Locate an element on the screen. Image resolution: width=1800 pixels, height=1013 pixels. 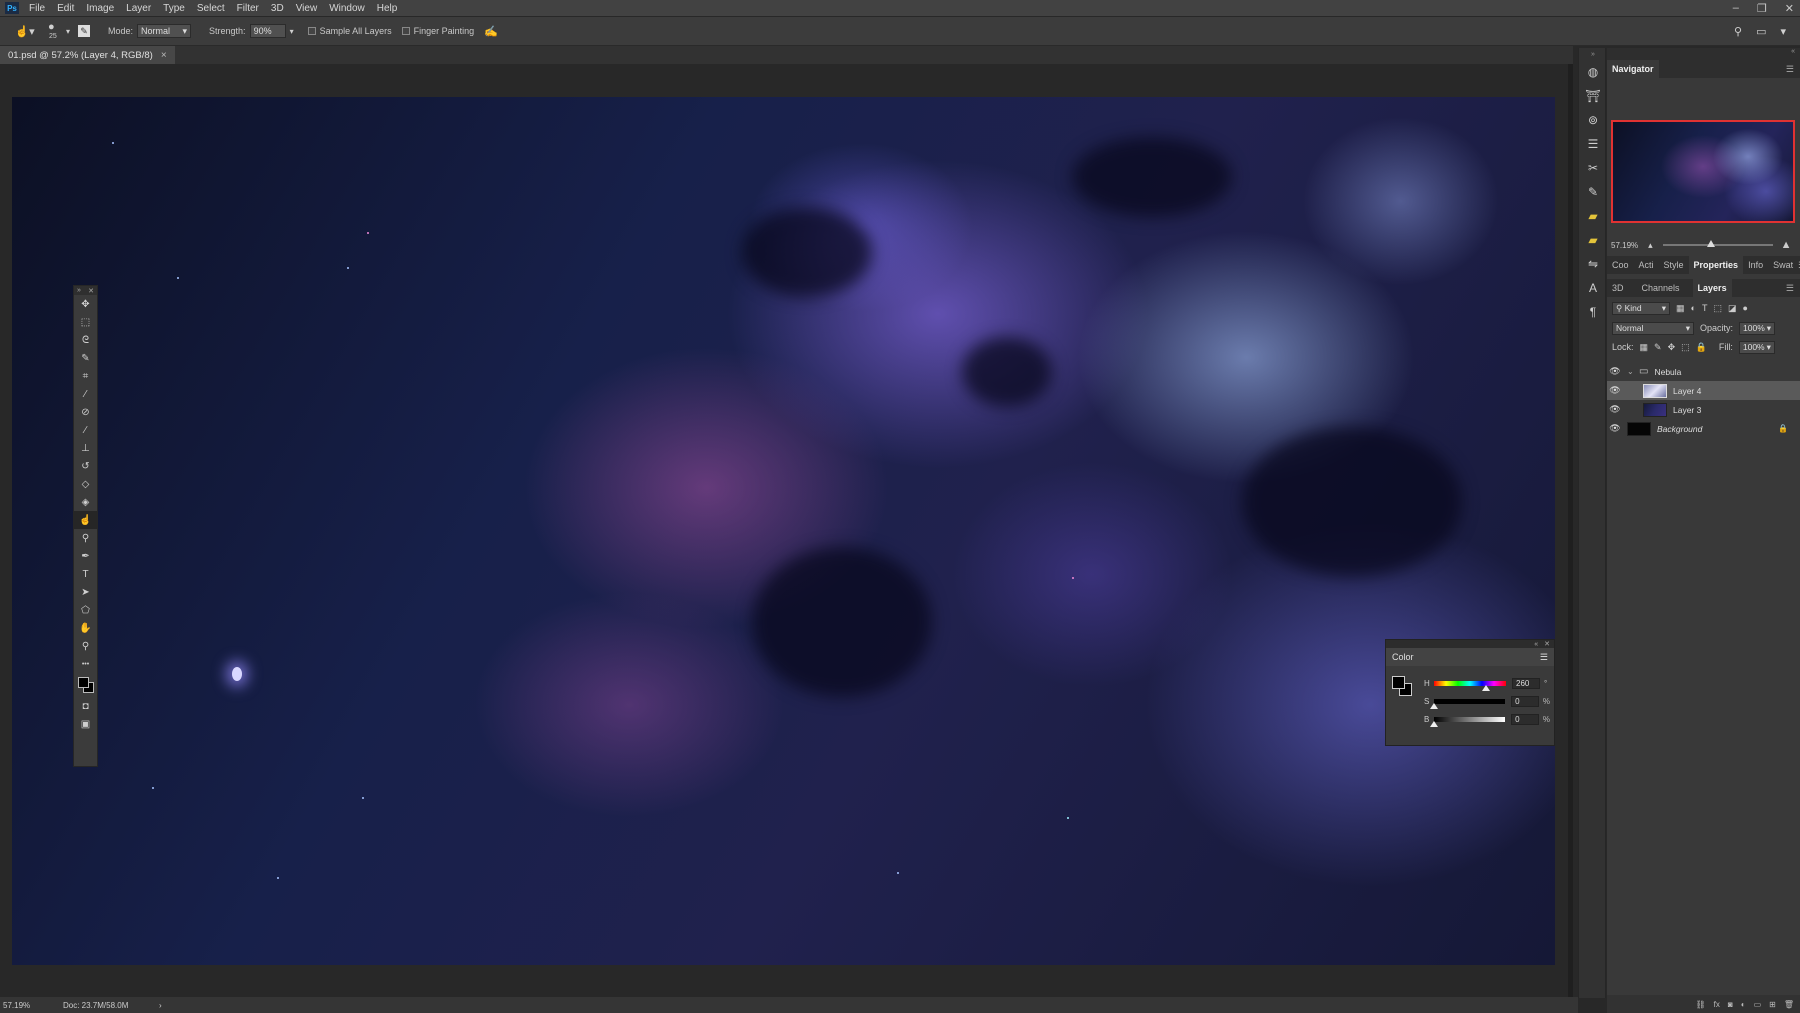
tab-actions: Acti is located at coordinates (1646, 265).